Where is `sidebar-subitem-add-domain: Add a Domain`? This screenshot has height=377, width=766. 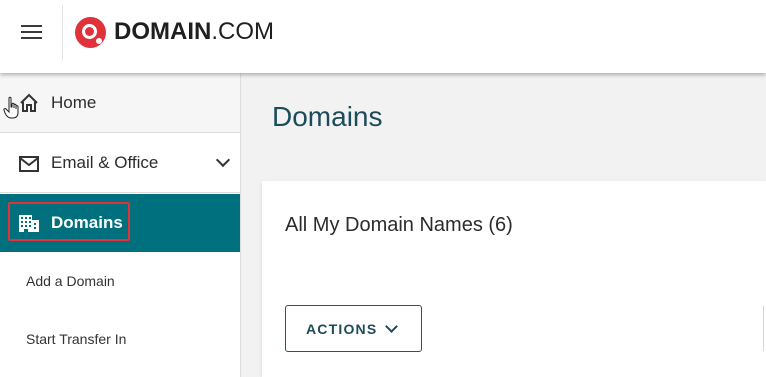
sidebar-subitem-add-domain: Add a Domain is located at coordinates (70, 281).